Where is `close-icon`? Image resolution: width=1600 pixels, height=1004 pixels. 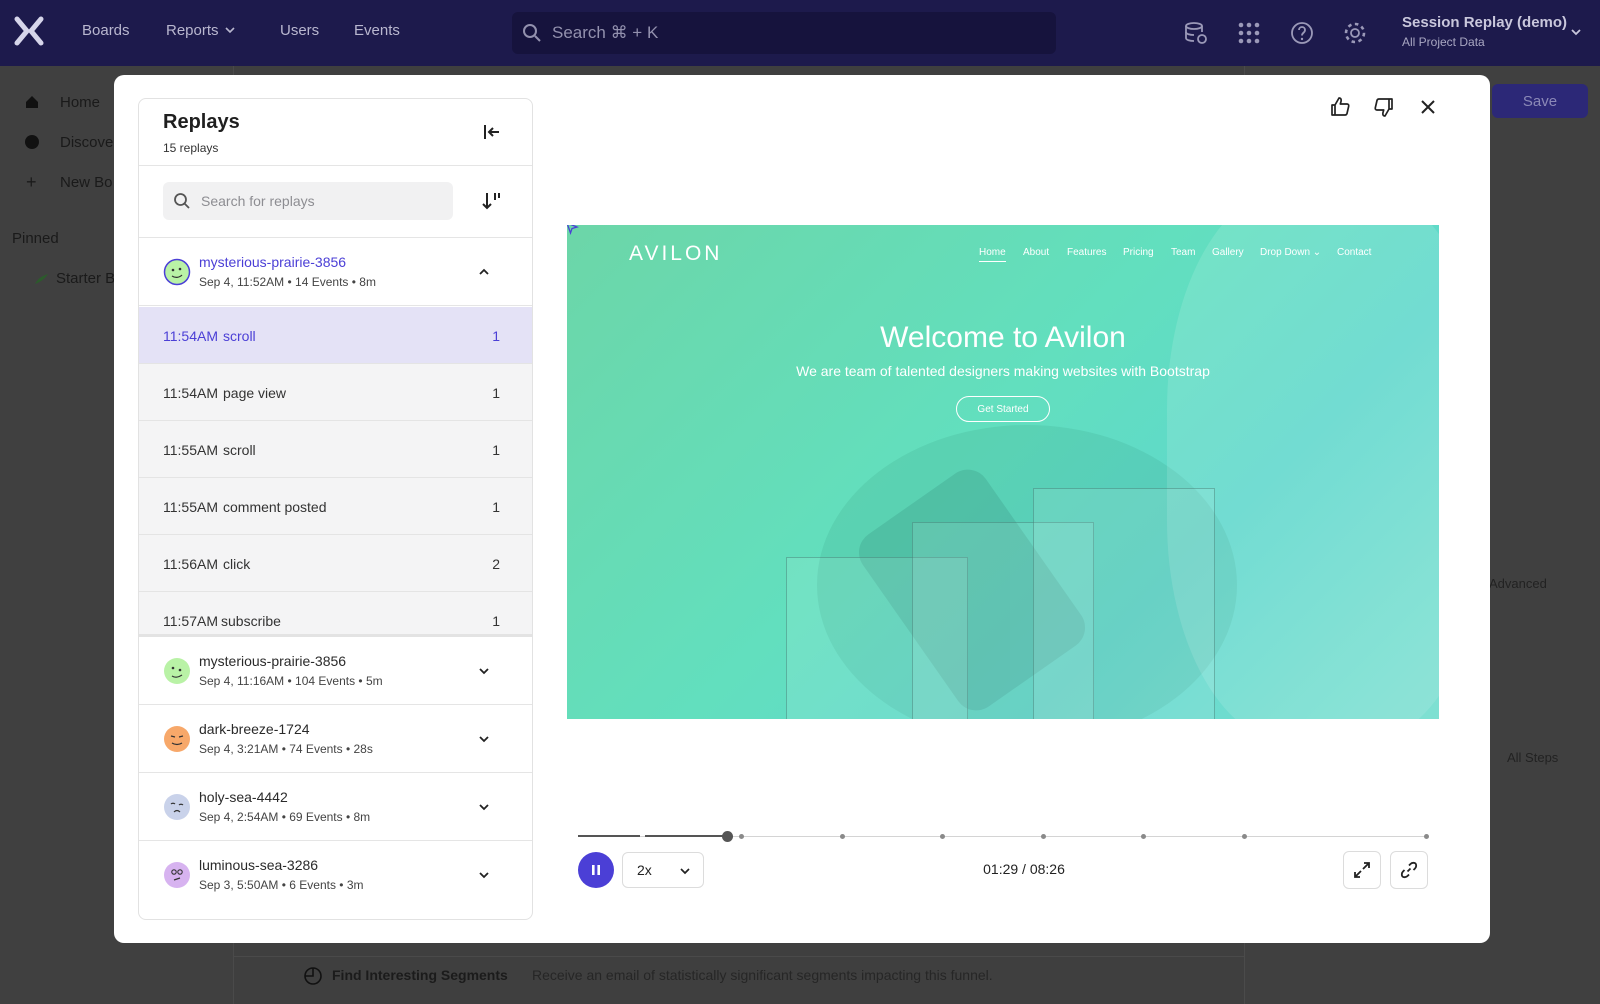
close-icon is located at coordinates (1428, 107).